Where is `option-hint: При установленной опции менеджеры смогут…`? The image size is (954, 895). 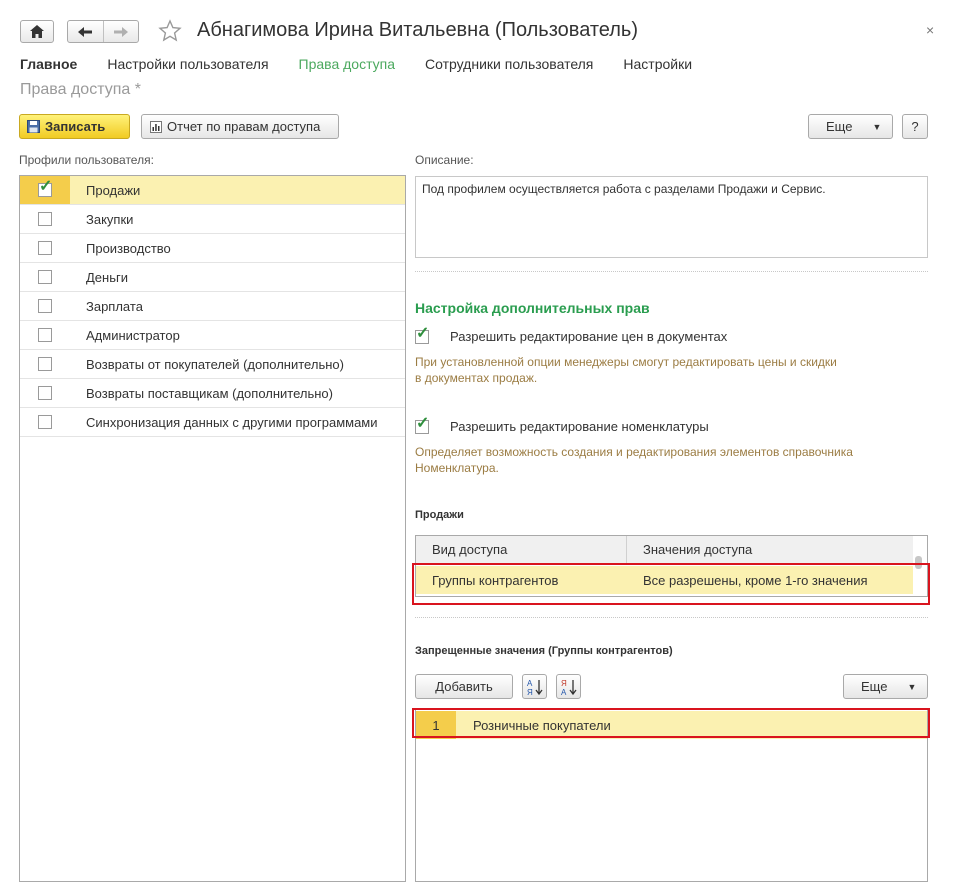
option-hint: При установленной опции менеджеры смогут… is located at coordinates (626, 370).